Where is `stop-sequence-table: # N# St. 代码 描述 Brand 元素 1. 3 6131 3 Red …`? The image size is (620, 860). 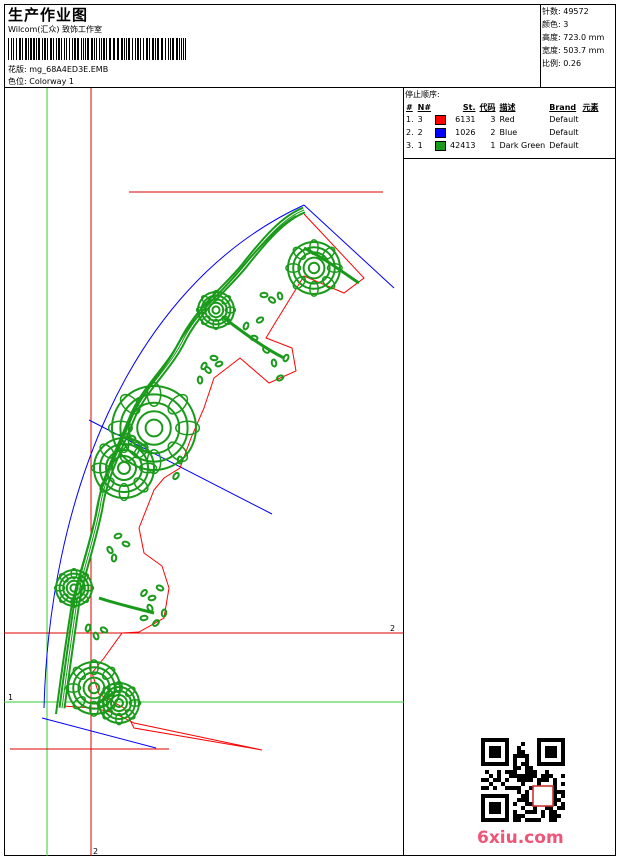
stop-sequence-table: # N# St. 代码 描述 Brand 元素 1. 3 6131 3 Red … is located at coordinates (502, 126).